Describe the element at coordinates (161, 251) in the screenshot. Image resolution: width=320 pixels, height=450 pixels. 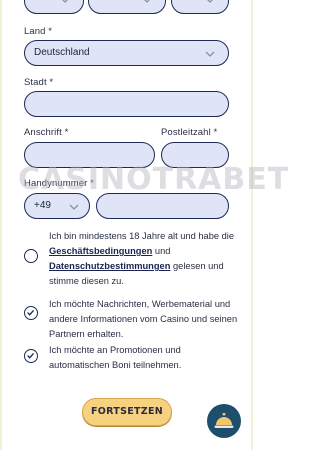
I see `terms-text-part2: und` at that location.